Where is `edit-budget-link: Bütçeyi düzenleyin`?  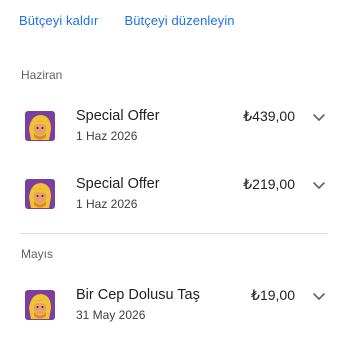 edit-budget-link: Bütçeyi düzenleyin is located at coordinates (179, 20).